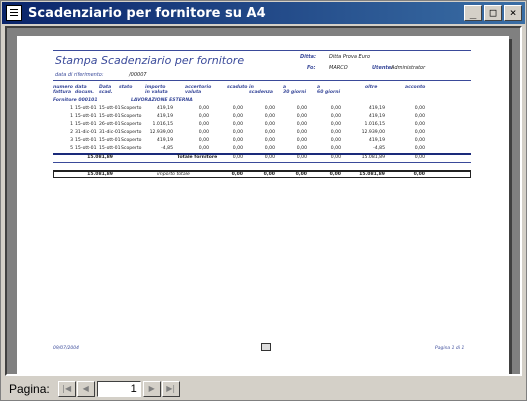  I want to click on column-header: scadenza, so click(261, 92).